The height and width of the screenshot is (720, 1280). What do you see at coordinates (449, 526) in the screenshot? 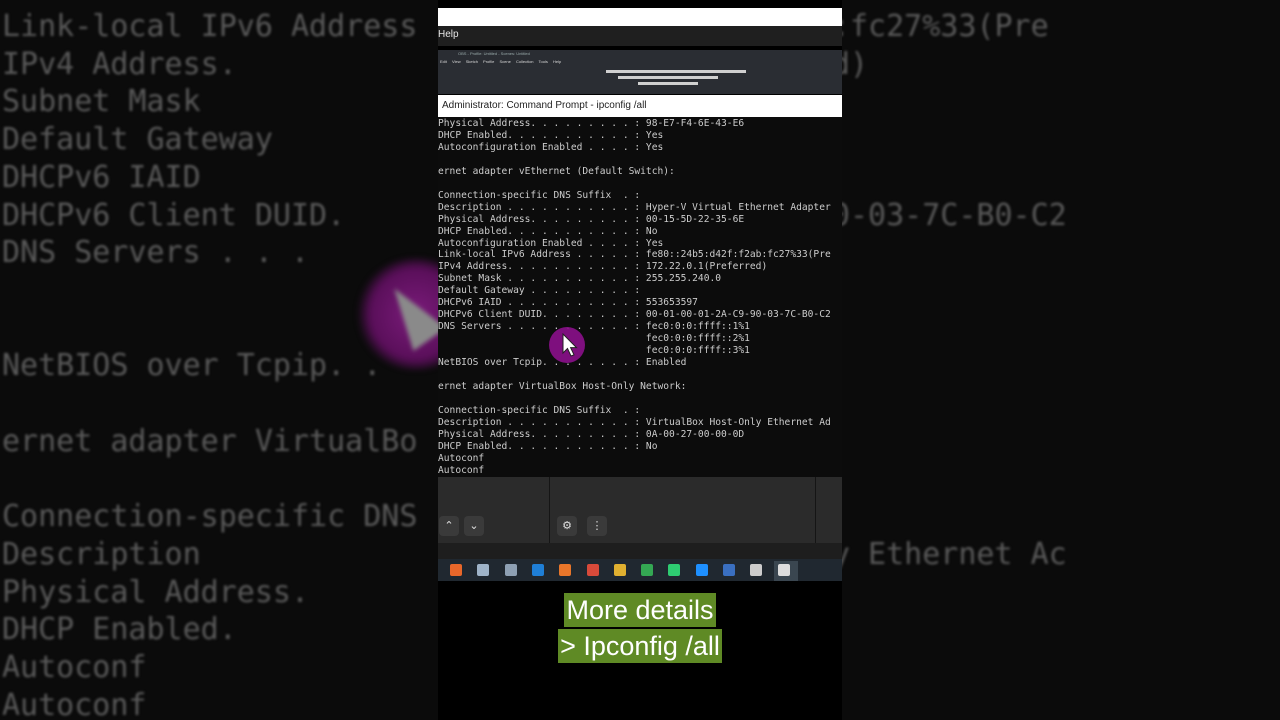
I see `move-up-button: ⌃` at bounding box center [449, 526].